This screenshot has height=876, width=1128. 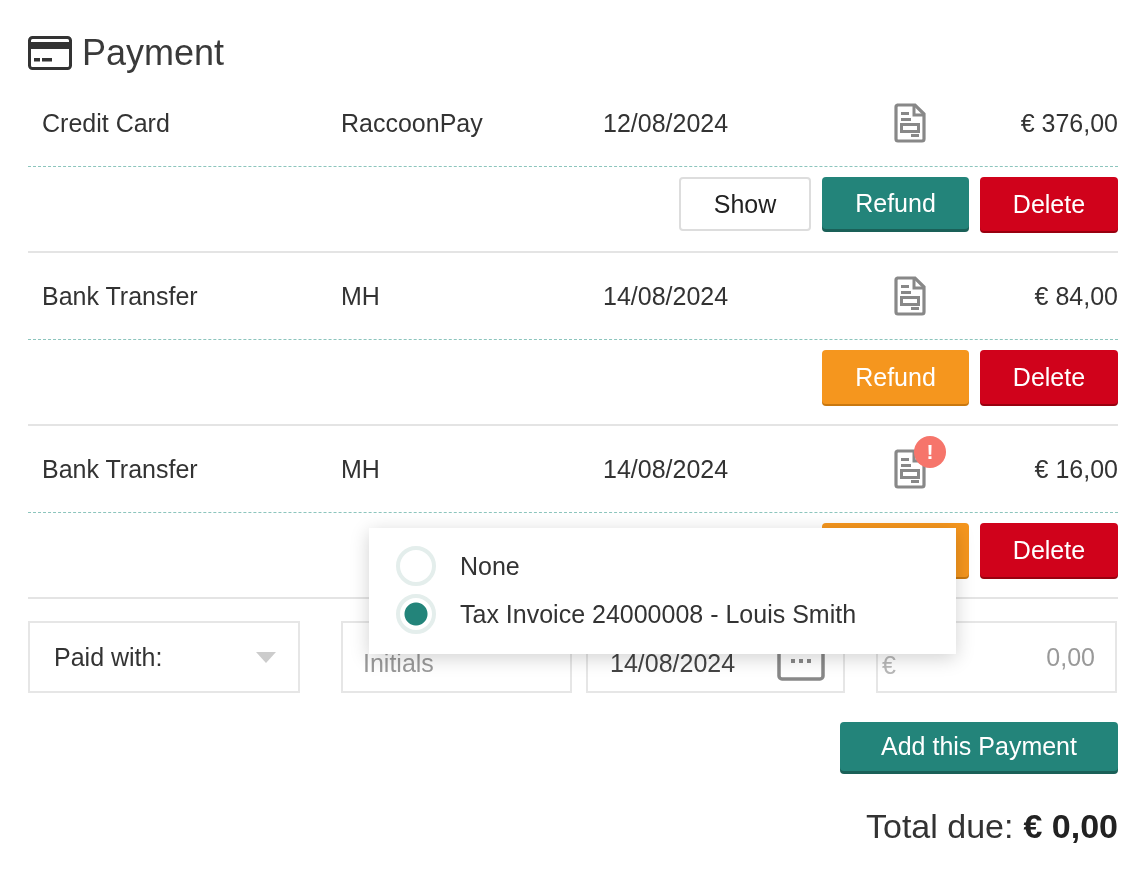 What do you see at coordinates (930, 452) in the screenshot?
I see `warning-badge: !` at bounding box center [930, 452].